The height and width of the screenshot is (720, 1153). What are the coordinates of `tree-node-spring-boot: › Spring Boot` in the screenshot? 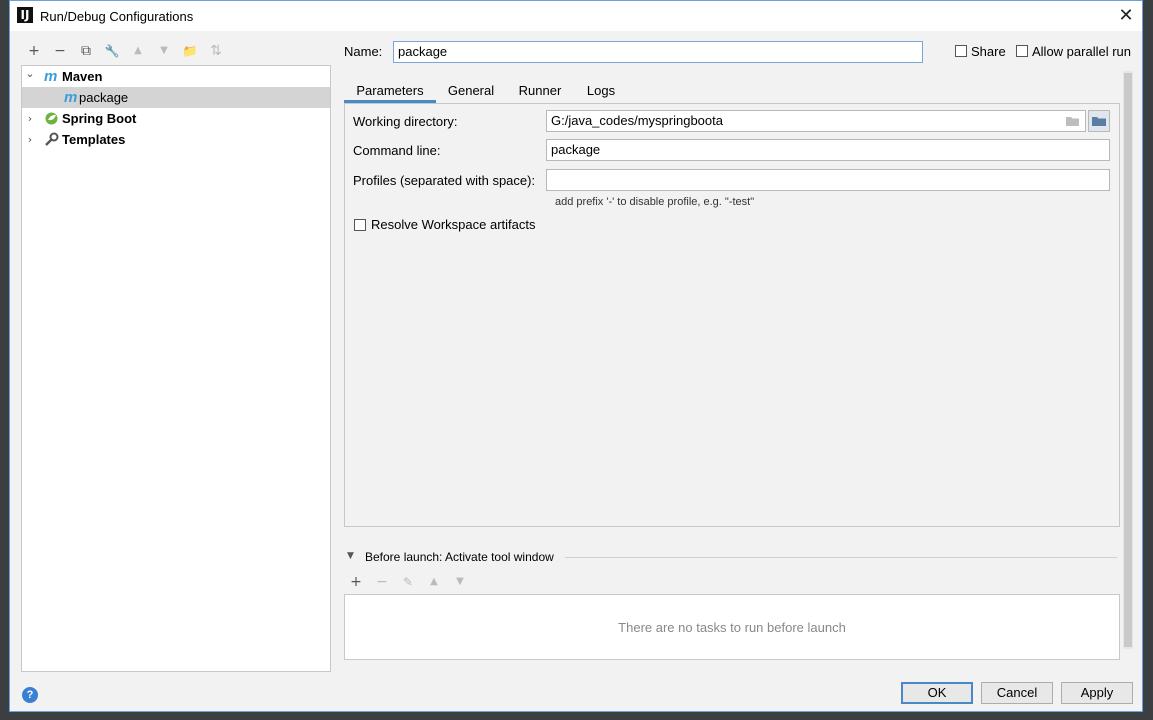 It's located at (176, 118).